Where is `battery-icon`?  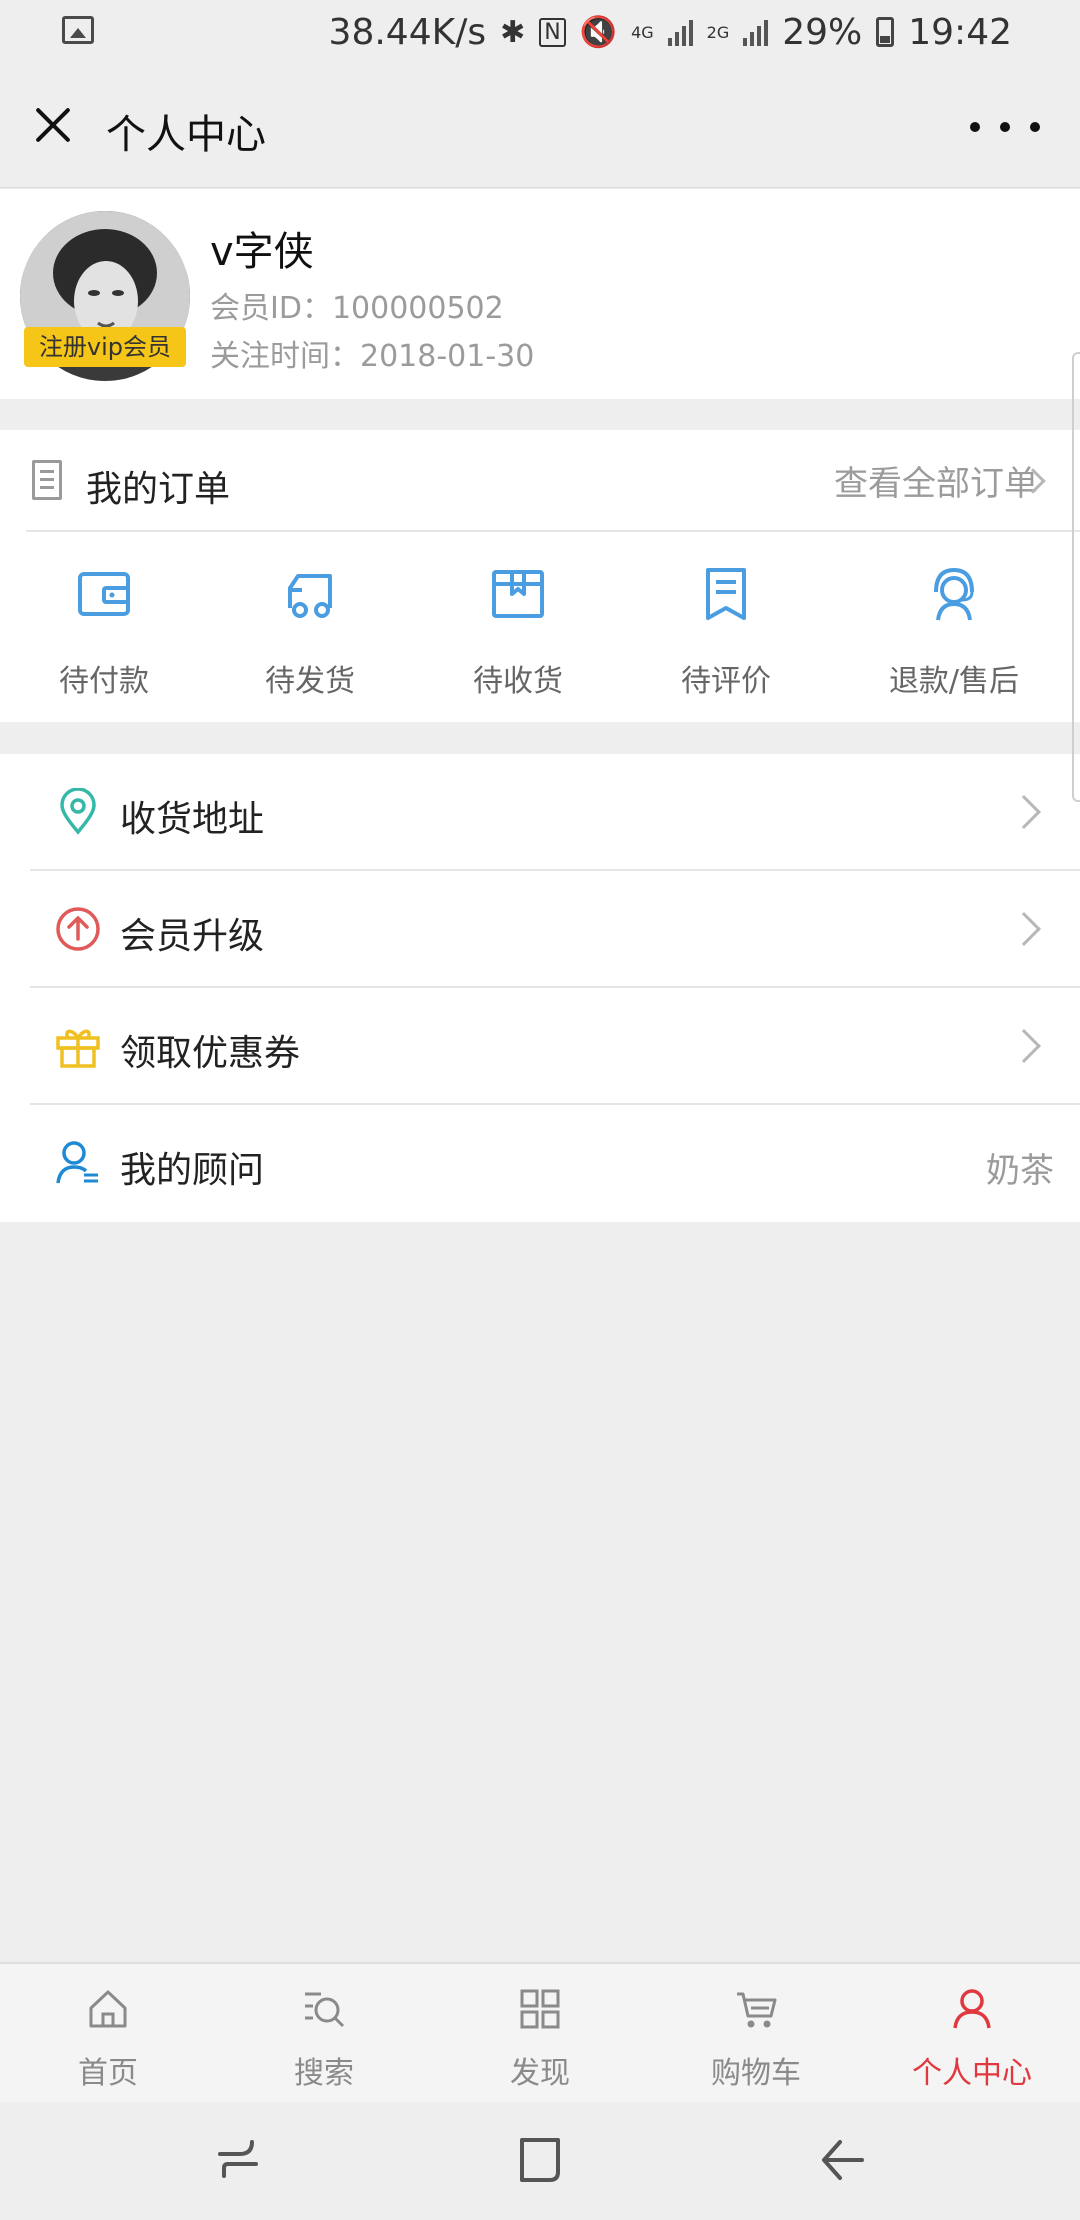
battery-icon is located at coordinates (885, 32).